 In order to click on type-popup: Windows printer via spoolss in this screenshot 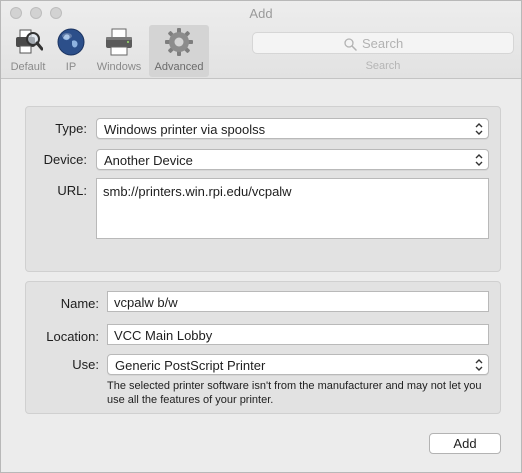, I will do `click(292, 128)`.